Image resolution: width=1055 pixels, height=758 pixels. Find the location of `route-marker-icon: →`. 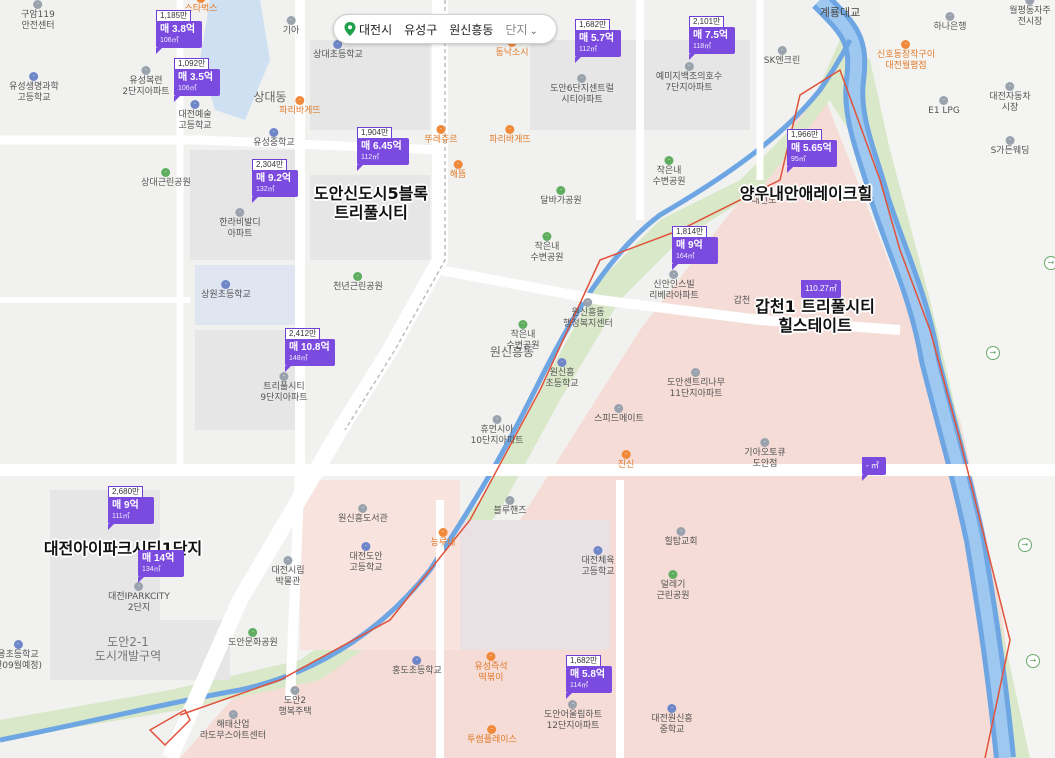

route-marker-icon: → is located at coordinates (1049, 263).